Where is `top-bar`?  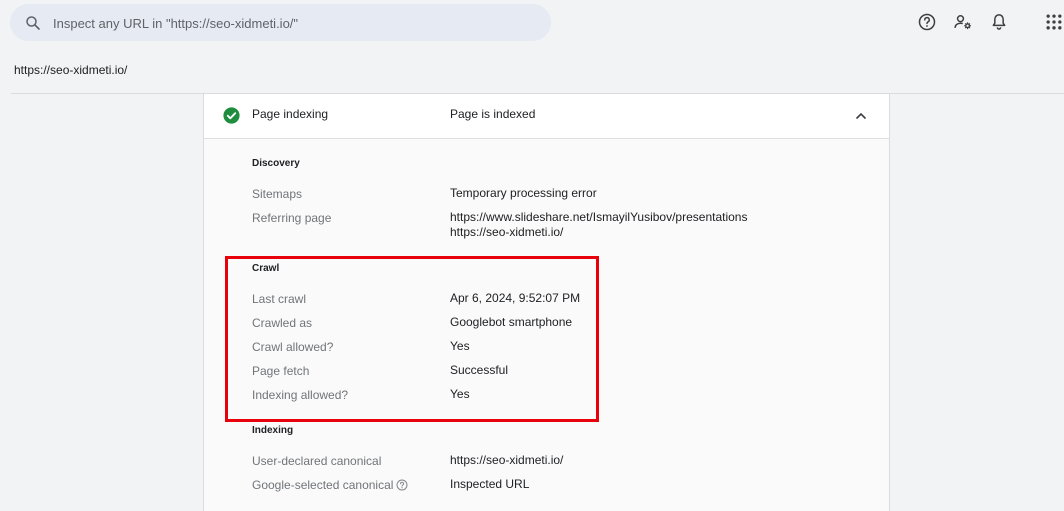 top-bar is located at coordinates (532, 23).